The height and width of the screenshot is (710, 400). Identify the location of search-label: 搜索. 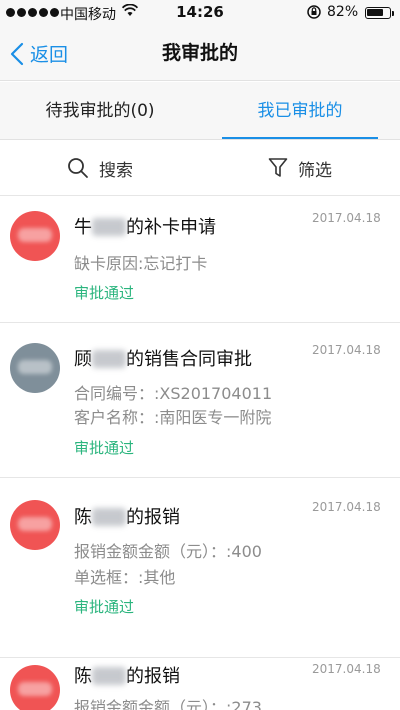
(116, 170).